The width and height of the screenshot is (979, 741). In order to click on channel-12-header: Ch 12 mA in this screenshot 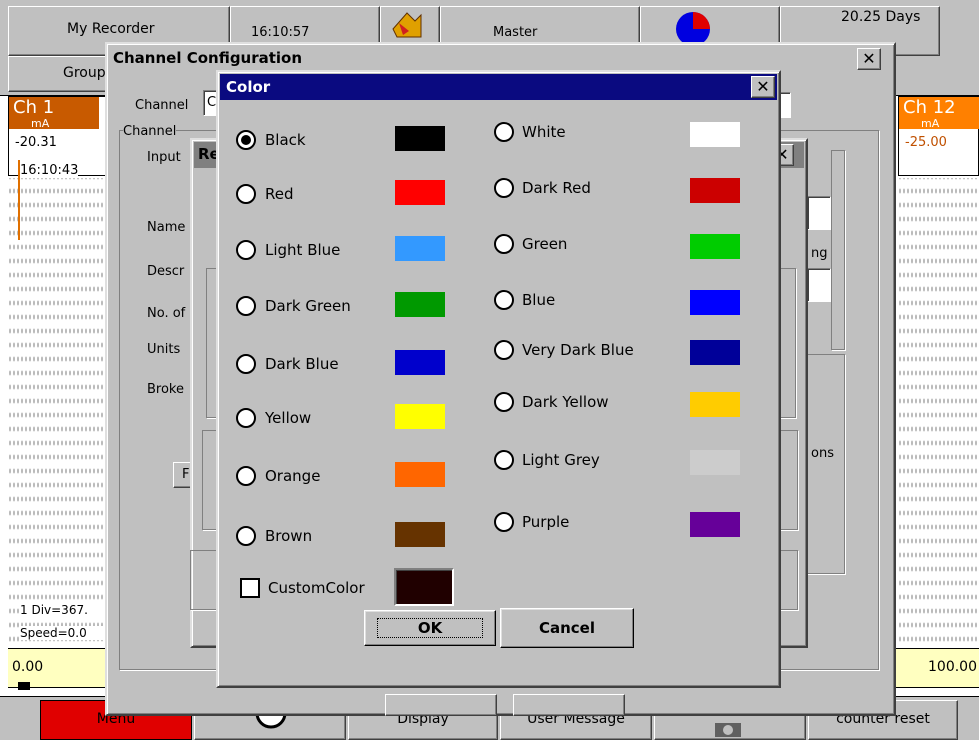, I will do `click(939, 113)`.